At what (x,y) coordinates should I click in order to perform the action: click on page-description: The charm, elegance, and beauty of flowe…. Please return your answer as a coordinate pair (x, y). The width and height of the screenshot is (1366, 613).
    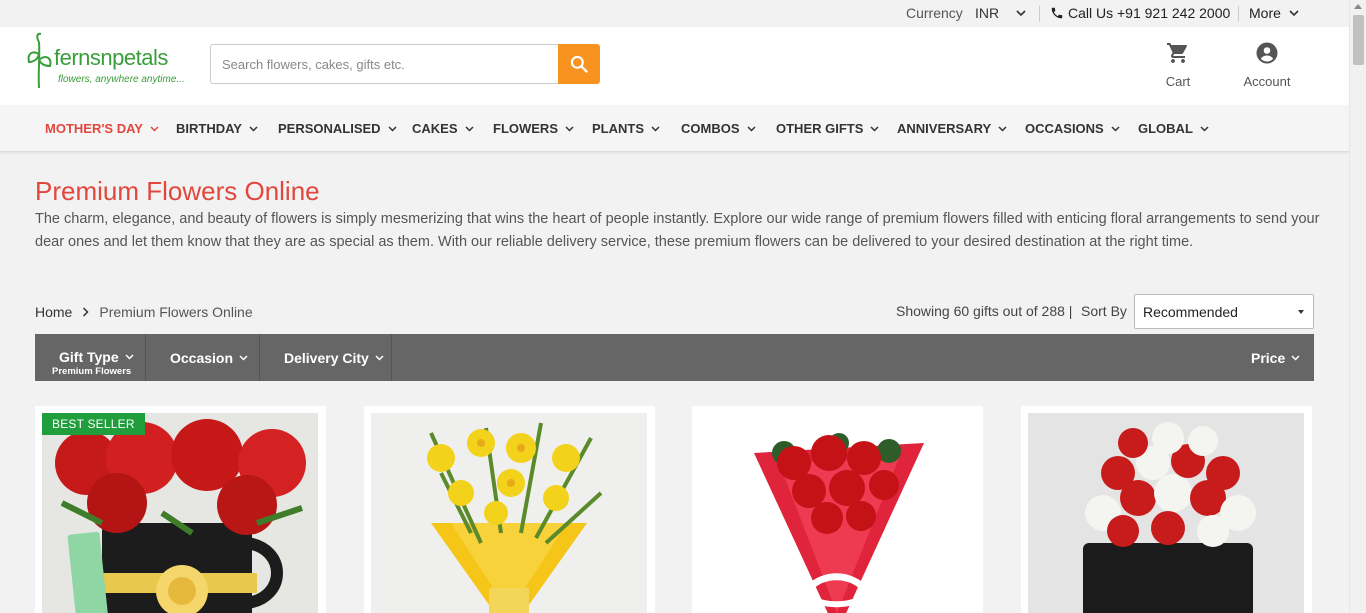
    Looking at the image, I should click on (677, 230).